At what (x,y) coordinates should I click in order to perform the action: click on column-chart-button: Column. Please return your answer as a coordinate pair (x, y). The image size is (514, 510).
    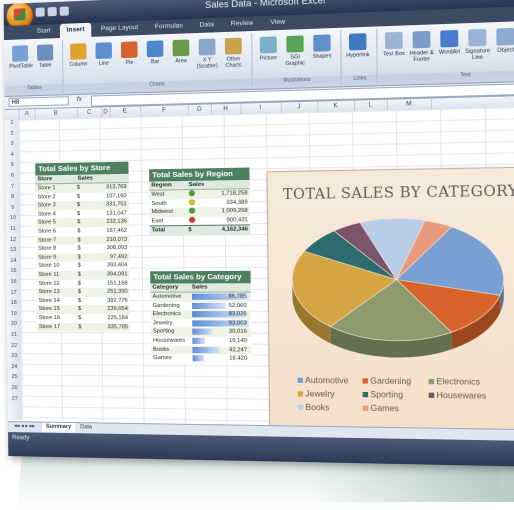
    Looking at the image, I should click on (78, 55).